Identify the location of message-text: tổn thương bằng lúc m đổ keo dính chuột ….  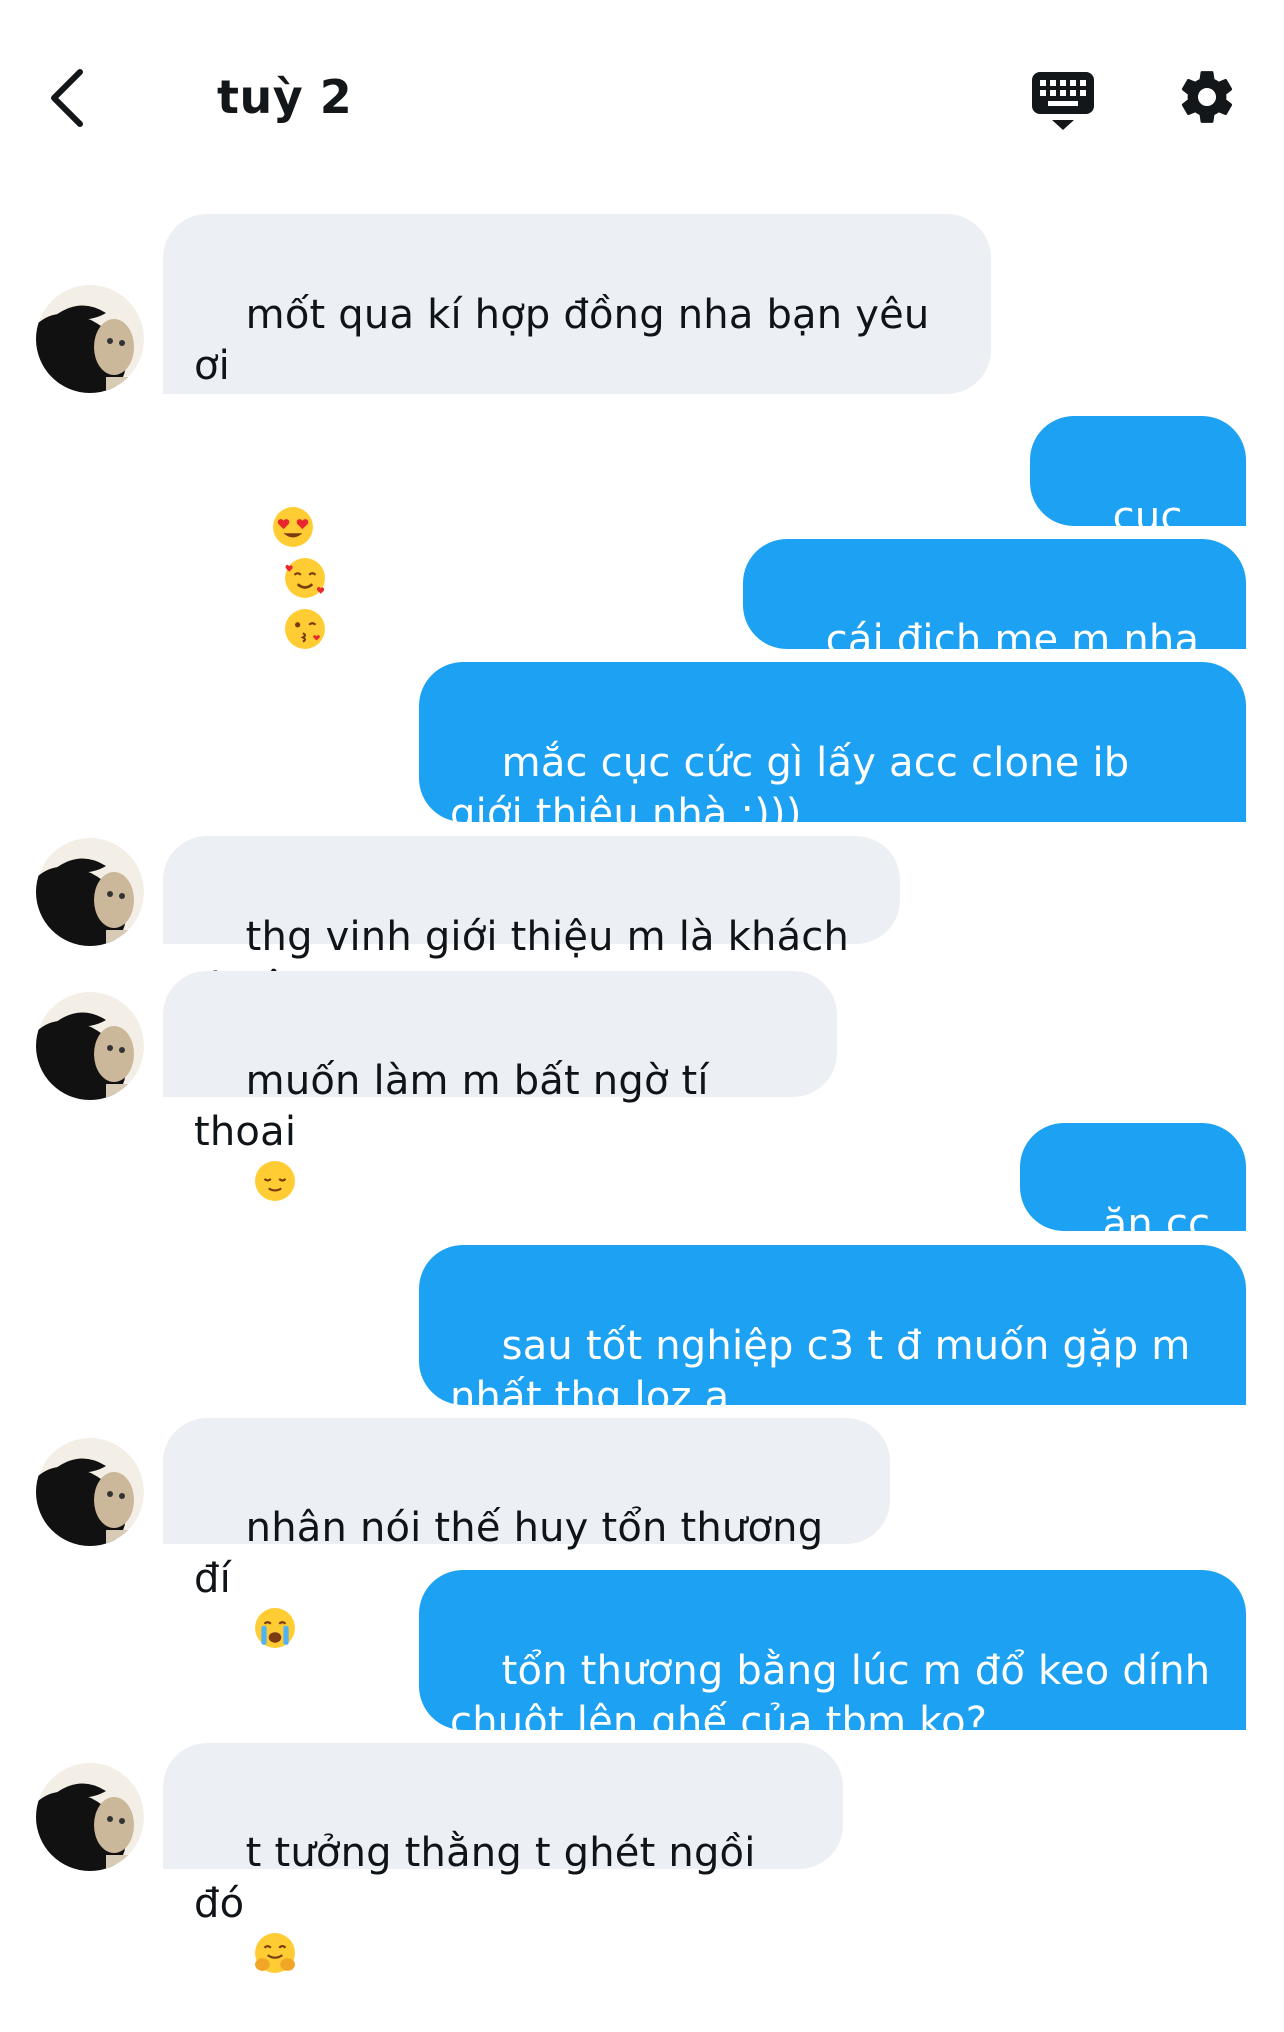
(837, 1696).